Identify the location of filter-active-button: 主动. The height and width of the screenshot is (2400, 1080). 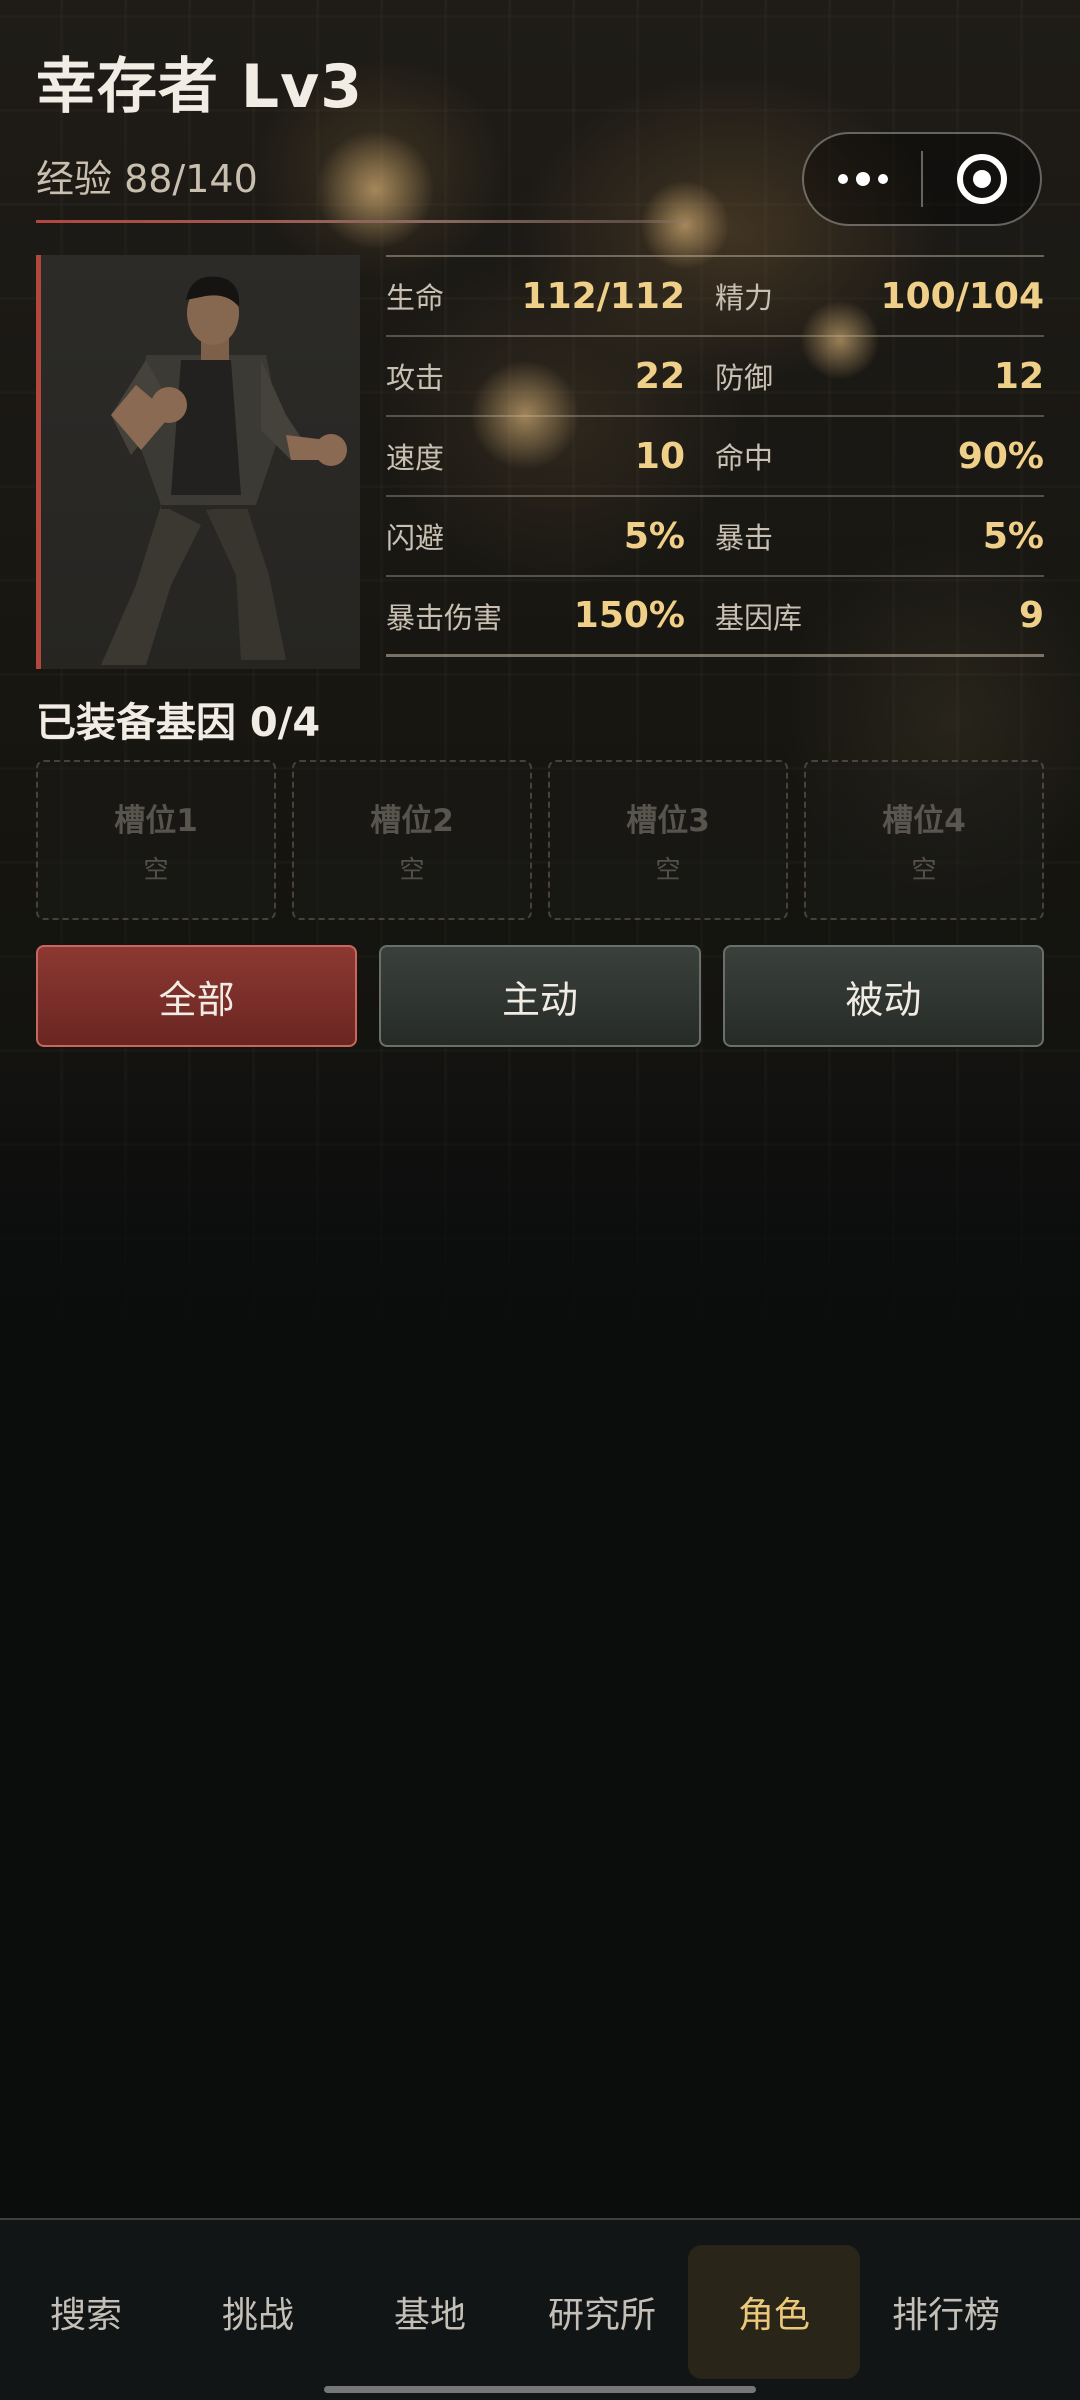
(540, 996).